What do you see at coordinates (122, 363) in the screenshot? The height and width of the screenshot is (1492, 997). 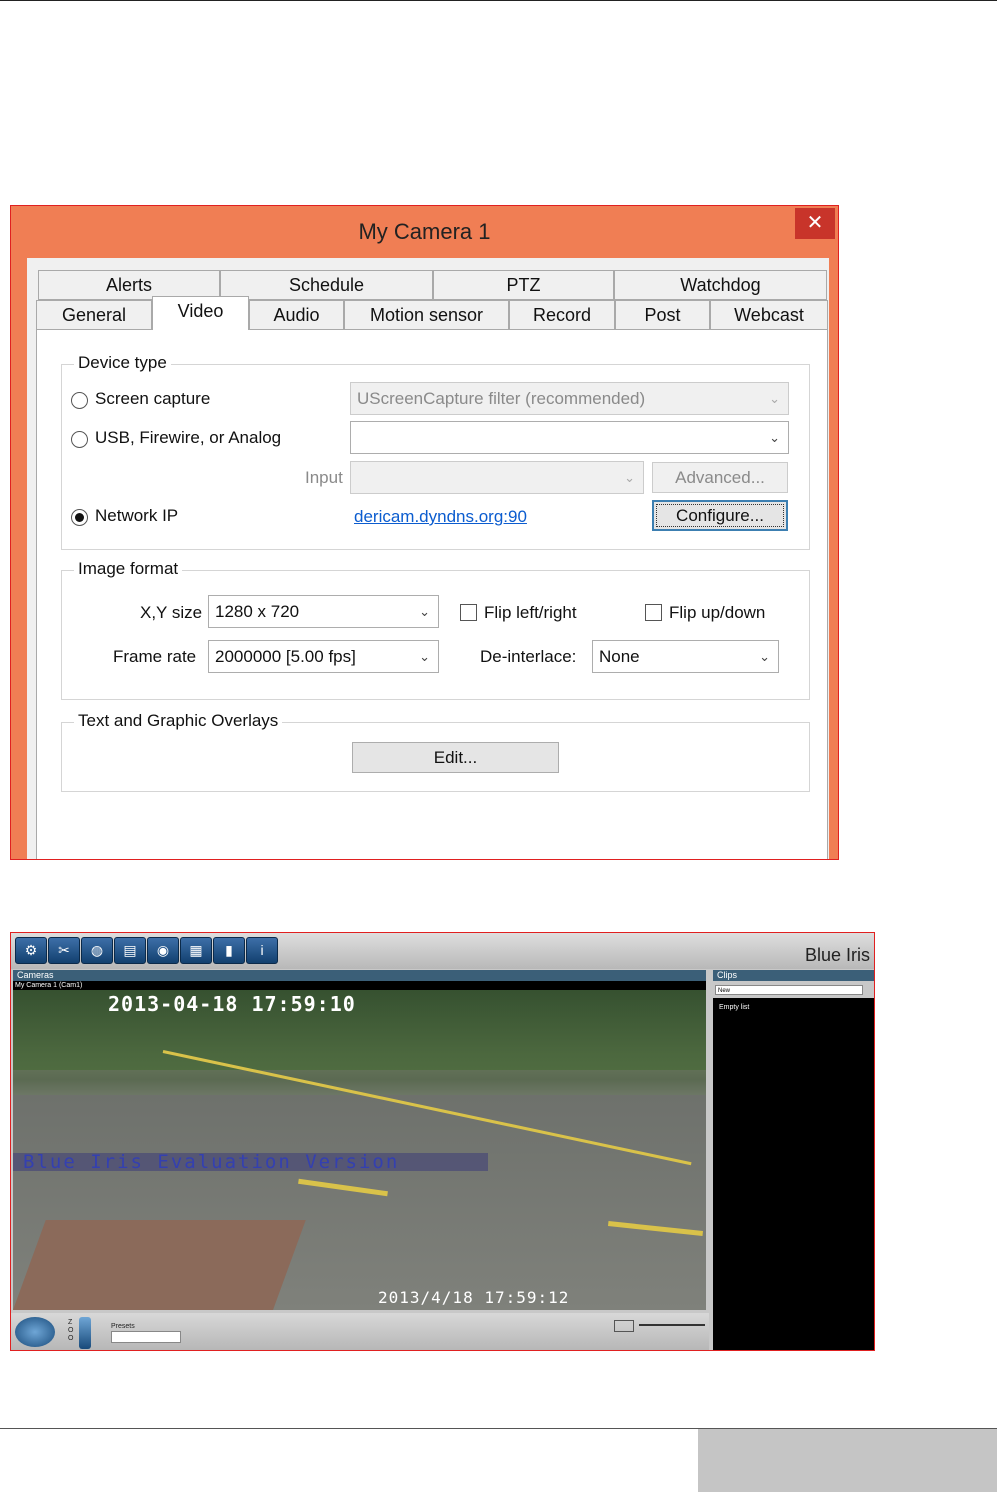 I see `device-type-legend: Device type` at bounding box center [122, 363].